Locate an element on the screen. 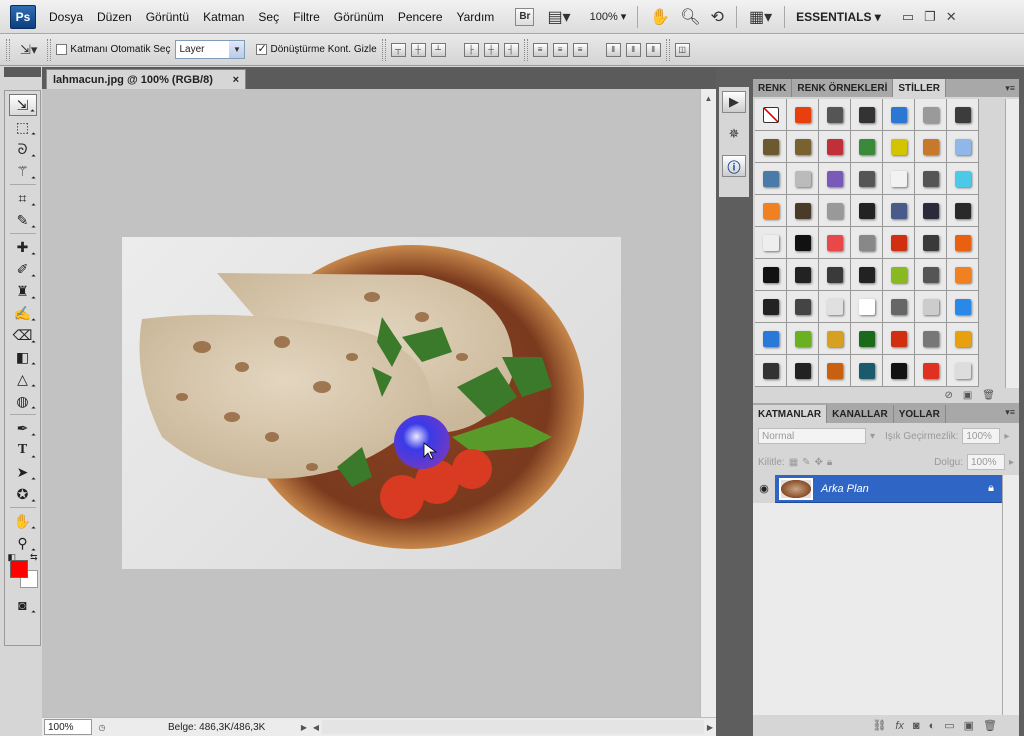 The width and height of the screenshot is (1024, 736). align-bottom-icon: ┴ is located at coordinates (438, 49).